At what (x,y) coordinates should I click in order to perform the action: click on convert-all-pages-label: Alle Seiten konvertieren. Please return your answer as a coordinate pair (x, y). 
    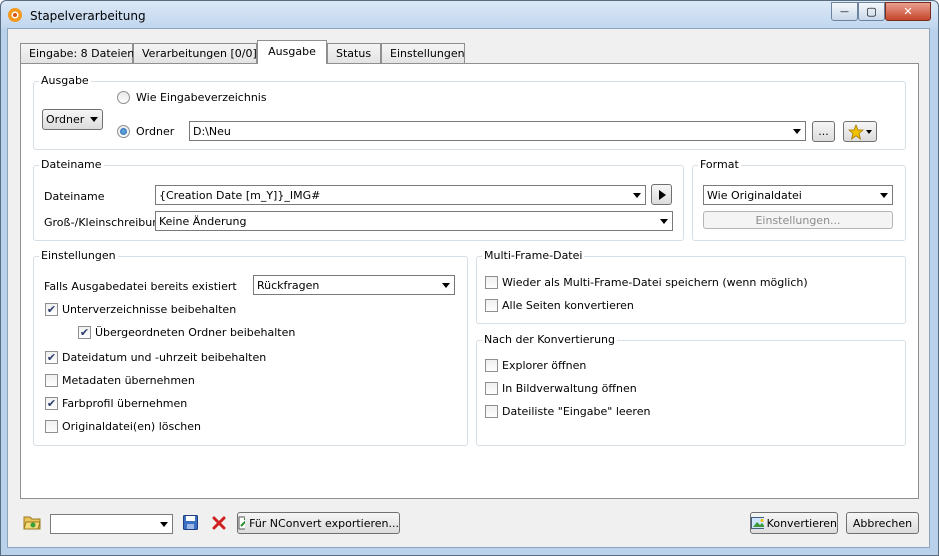
    Looking at the image, I should click on (568, 305).